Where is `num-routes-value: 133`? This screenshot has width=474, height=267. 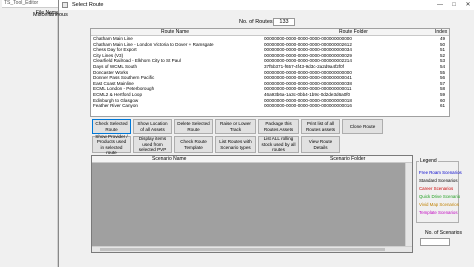 num-routes-value: 133 is located at coordinates (284, 22).